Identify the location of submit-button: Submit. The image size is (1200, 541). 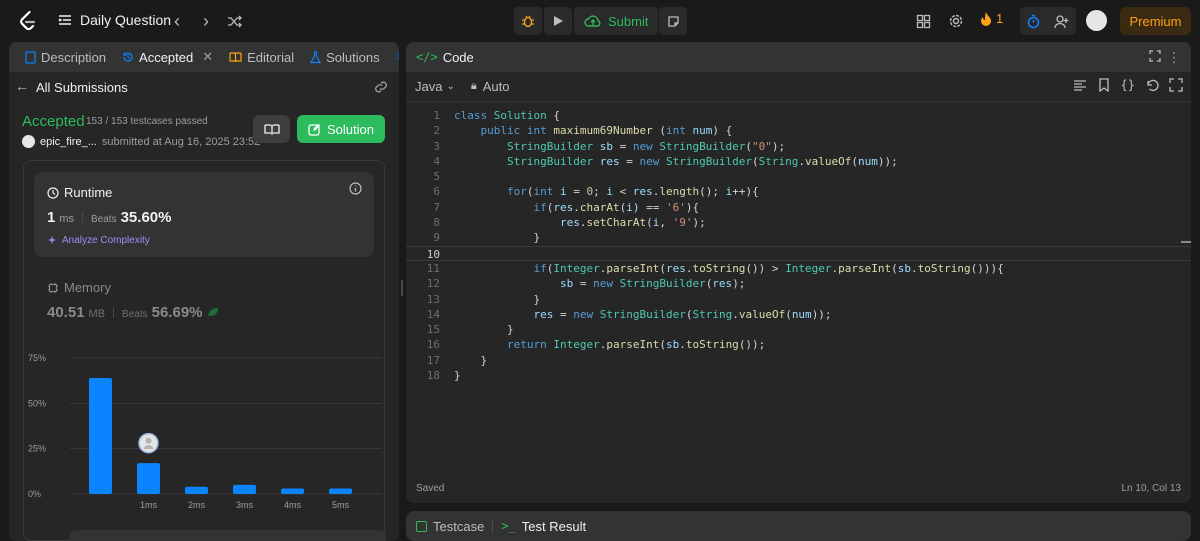
(616, 21).